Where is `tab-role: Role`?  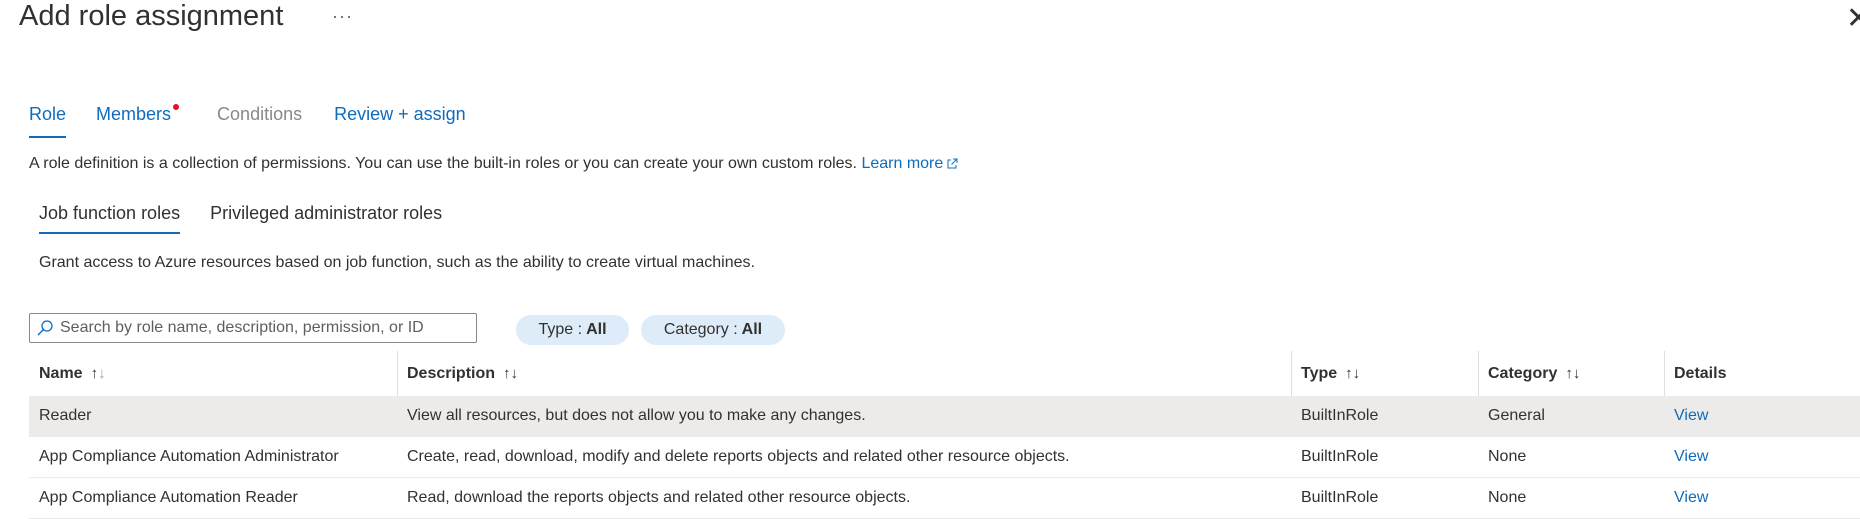 tab-role: Role is located at coordinates (48, 121).